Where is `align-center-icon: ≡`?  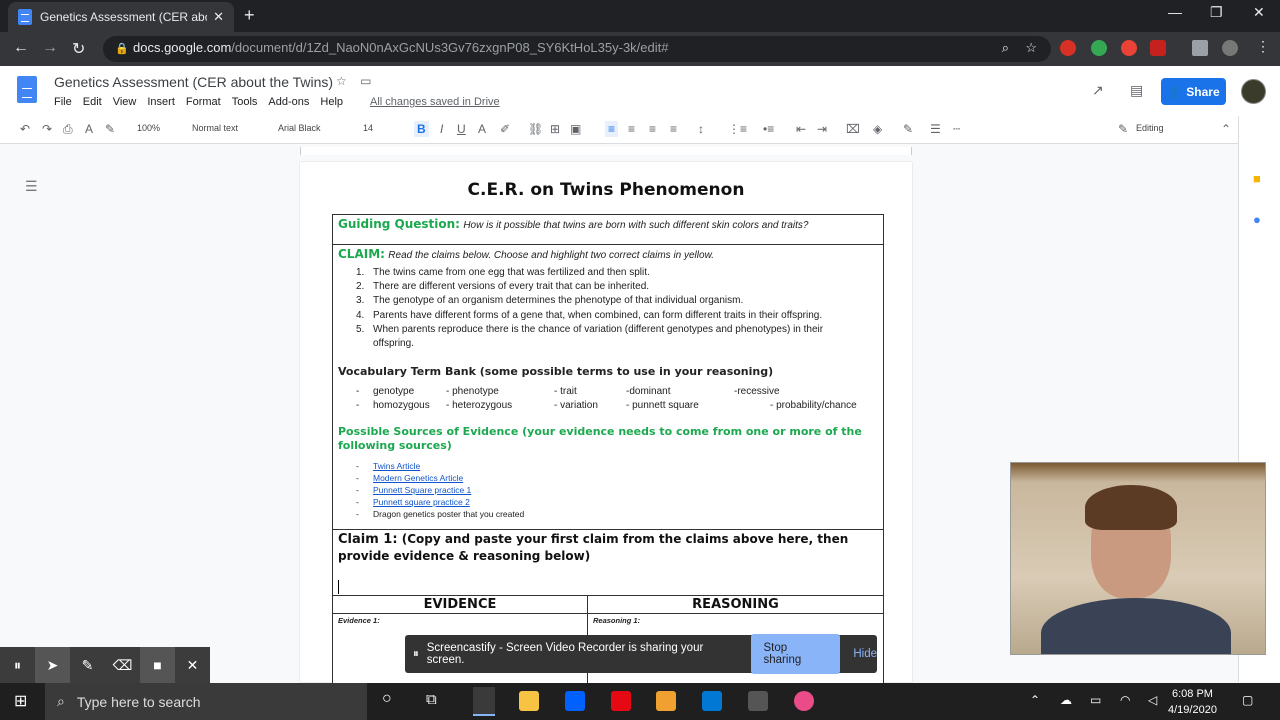
align-center-icon: ≡ is located at coordinates (631, 129).